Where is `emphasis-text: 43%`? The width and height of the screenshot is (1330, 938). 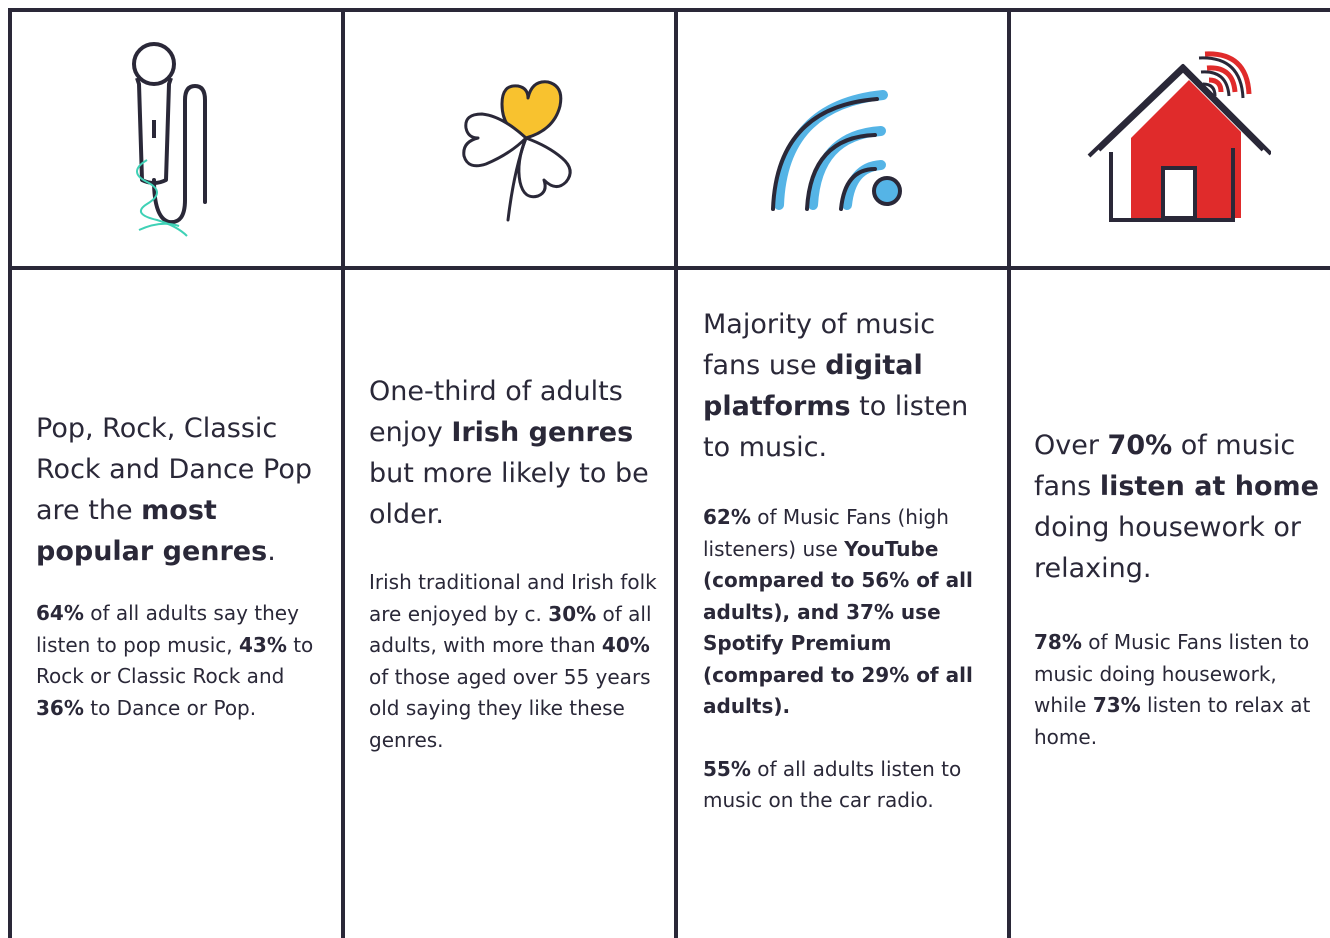
emphasis-text: 43% is located at coordinates (262, 644).